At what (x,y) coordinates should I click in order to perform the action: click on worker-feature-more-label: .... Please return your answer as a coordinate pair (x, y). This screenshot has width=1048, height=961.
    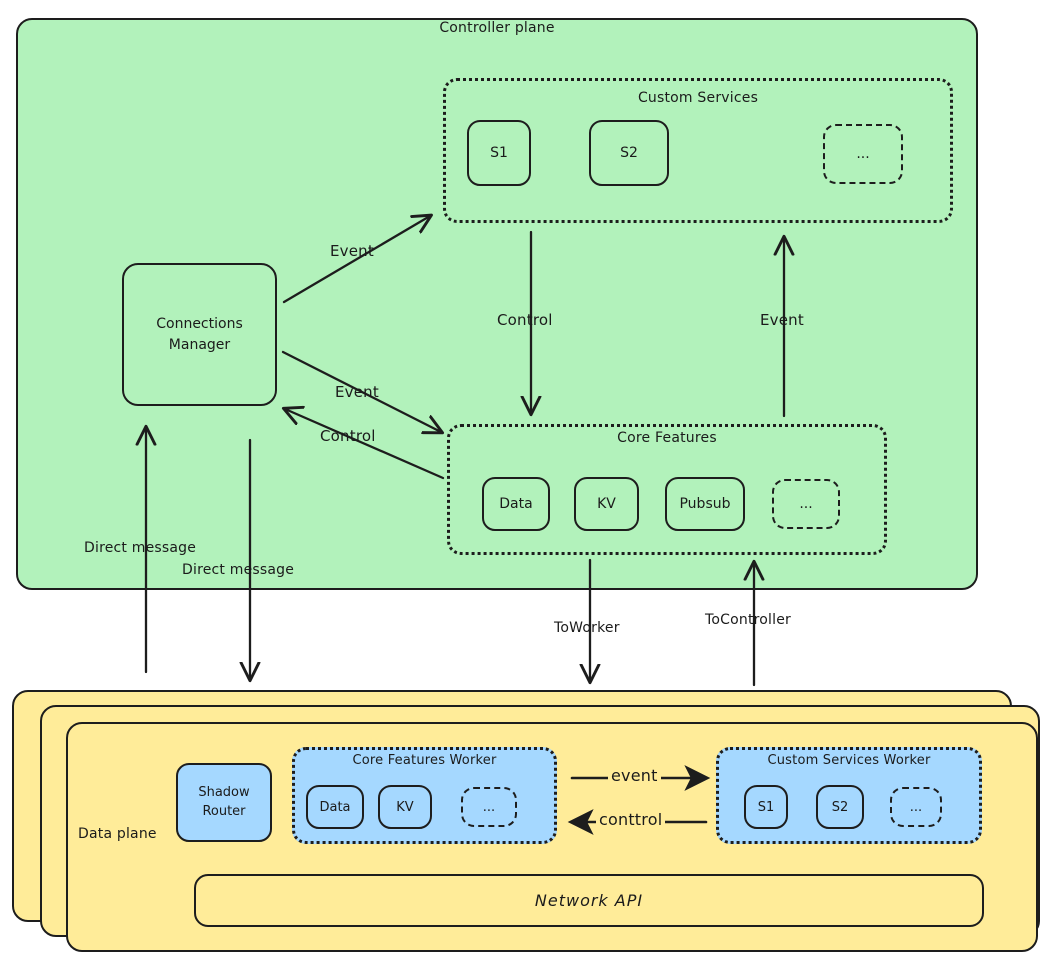
    Looking at the image, I should click on (489, 807).